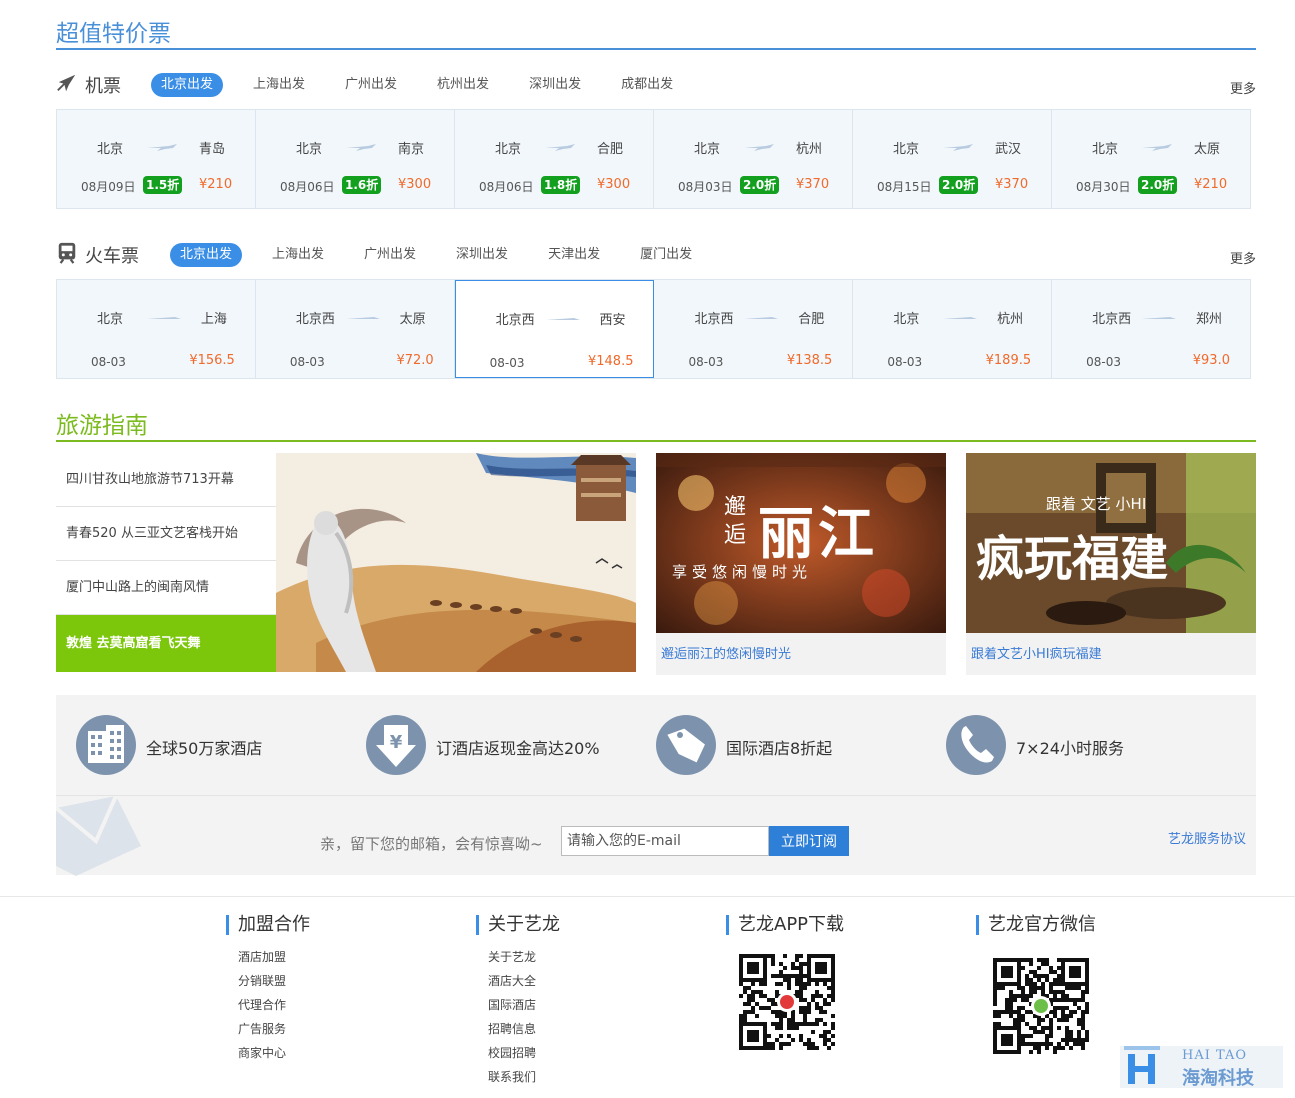 This screenshot has width=1295, height=1098. Describe the element at coordinates (609, 149) in the screenshot. I see `flight-destination: 合肥` at that location.